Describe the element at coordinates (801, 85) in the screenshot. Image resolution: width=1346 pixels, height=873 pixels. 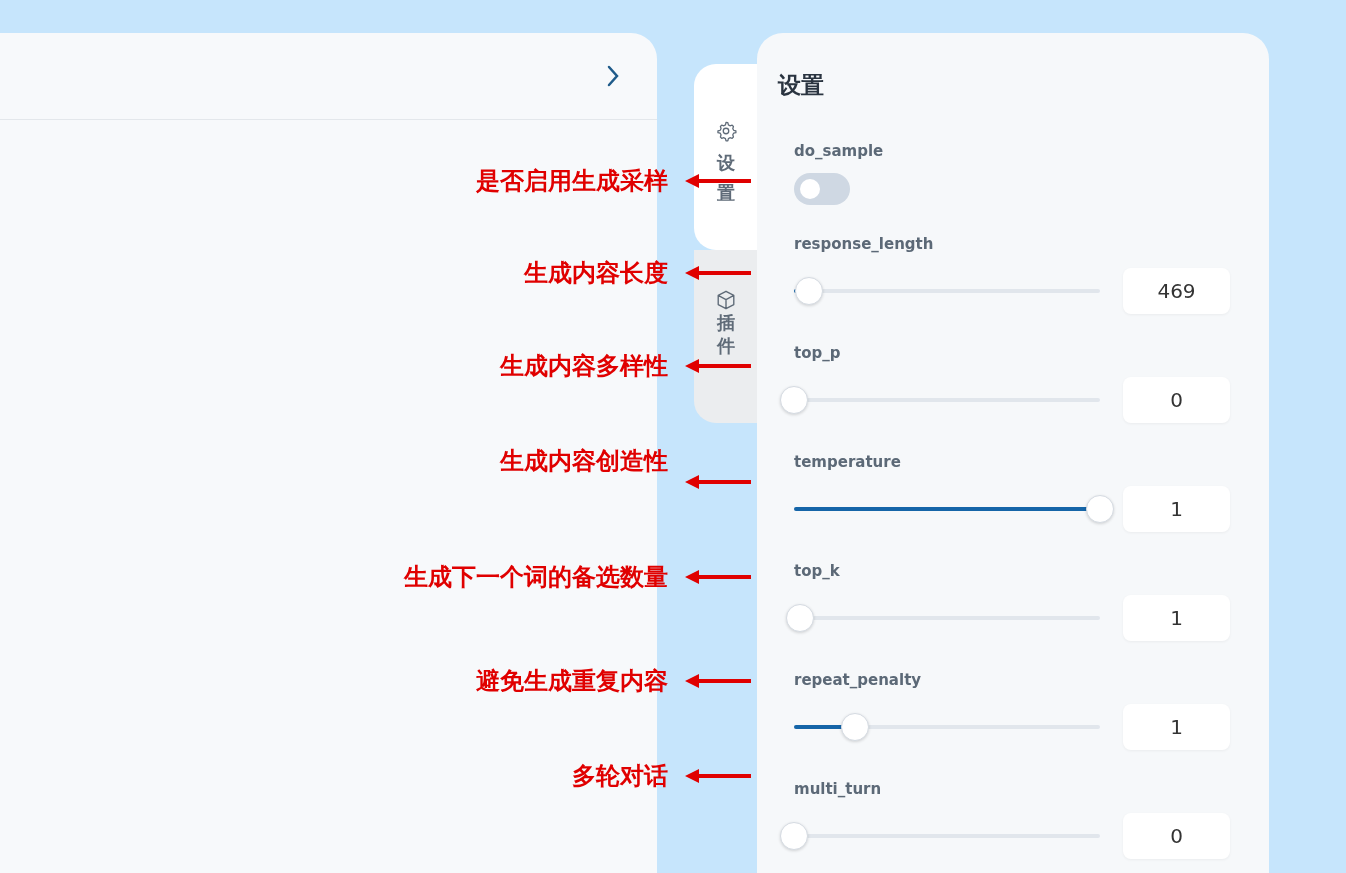
I see `panel-title: 设置` at that location.